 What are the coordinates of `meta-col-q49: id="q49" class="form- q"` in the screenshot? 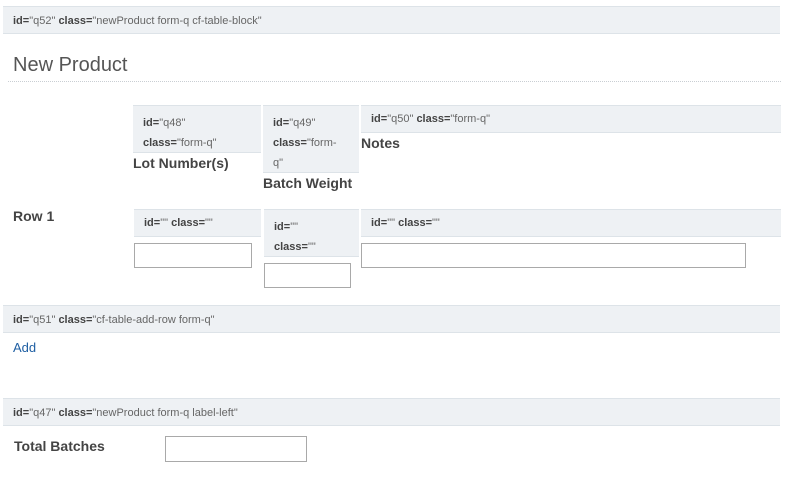 It's located at (311, 139).